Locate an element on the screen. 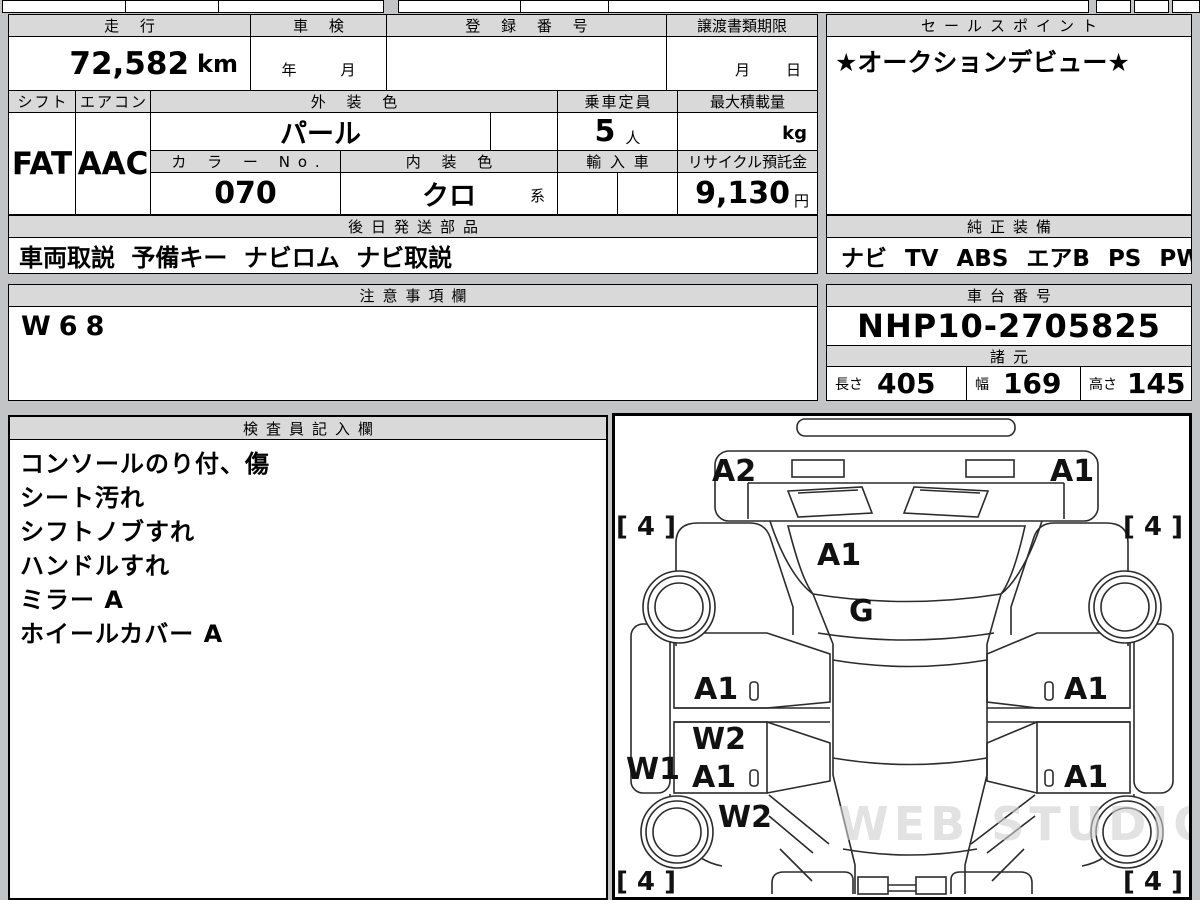  mileage-header: 走 行 is located at coordinates (129, 25).